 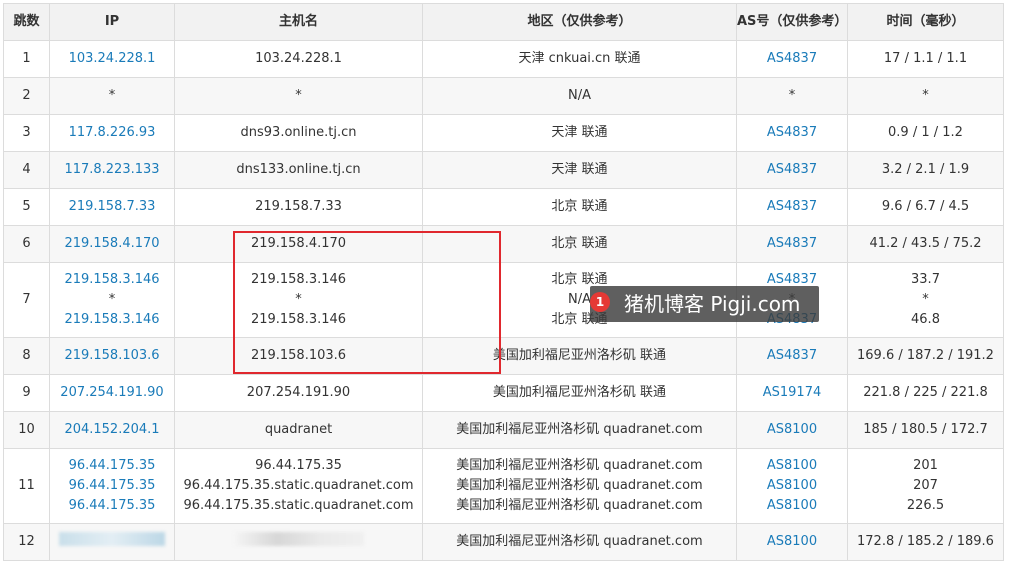 I want to click on time-cell-value: 201, so click(x=925, y=465).